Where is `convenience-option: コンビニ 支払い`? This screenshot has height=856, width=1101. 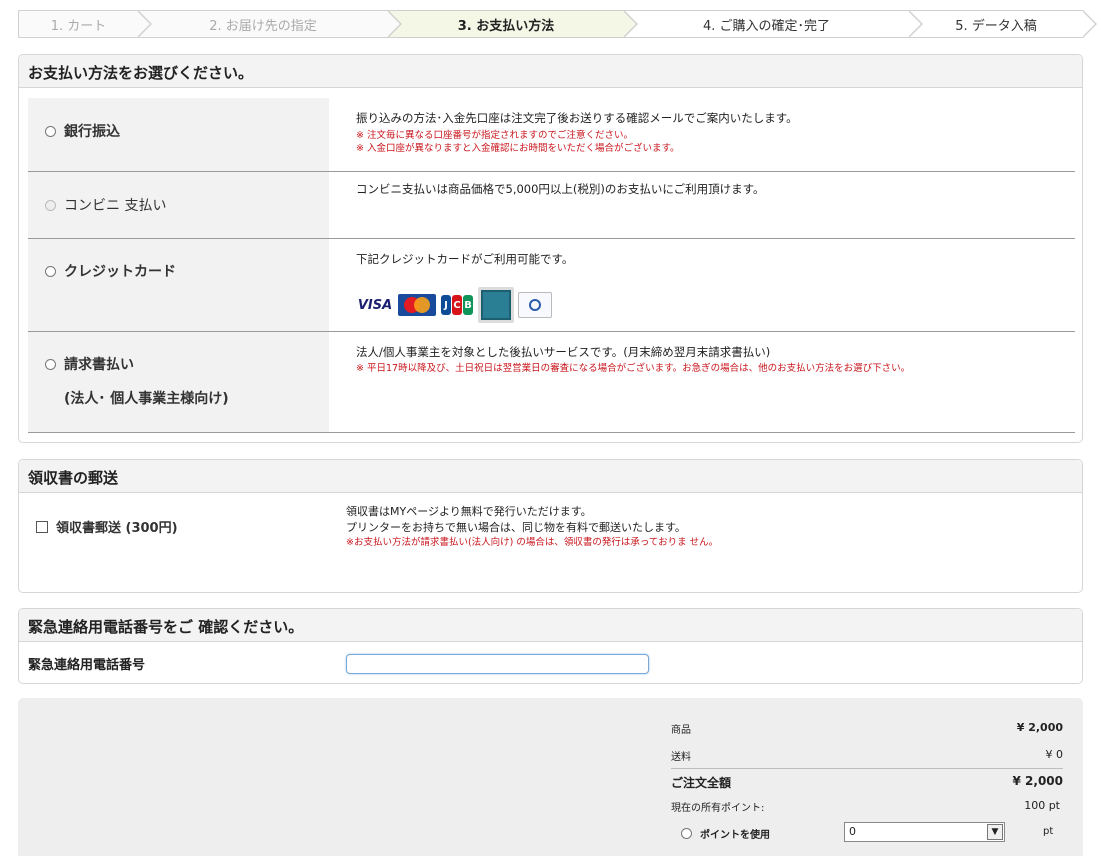 convenience-option: コンビニ 支払い is located at coordinates (105, 205).